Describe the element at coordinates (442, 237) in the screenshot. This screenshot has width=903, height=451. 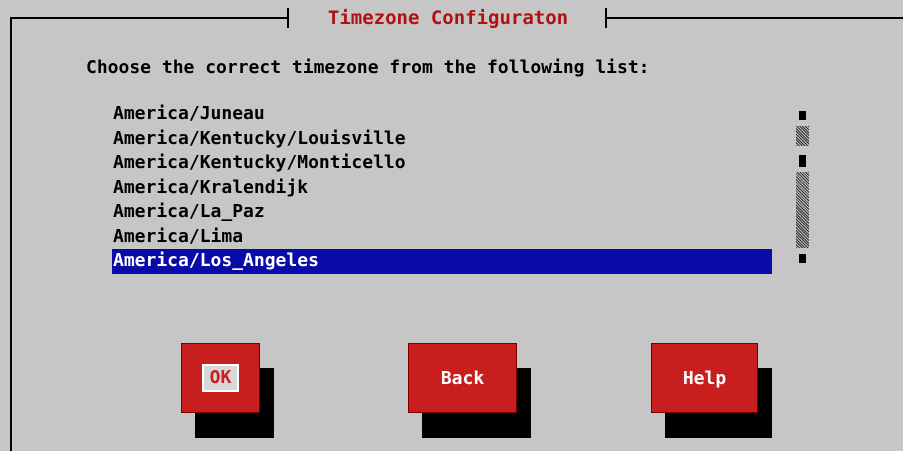
I see `timezone-item: America/Lima` at that location.